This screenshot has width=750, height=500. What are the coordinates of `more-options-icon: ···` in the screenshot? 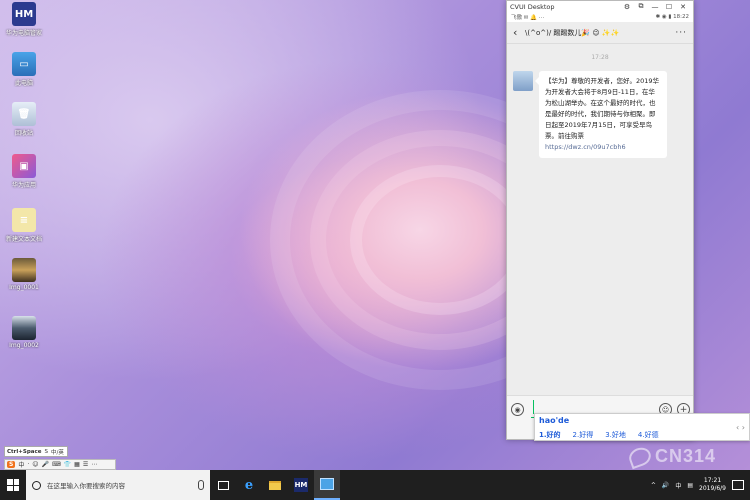 It's located at (681, 33).